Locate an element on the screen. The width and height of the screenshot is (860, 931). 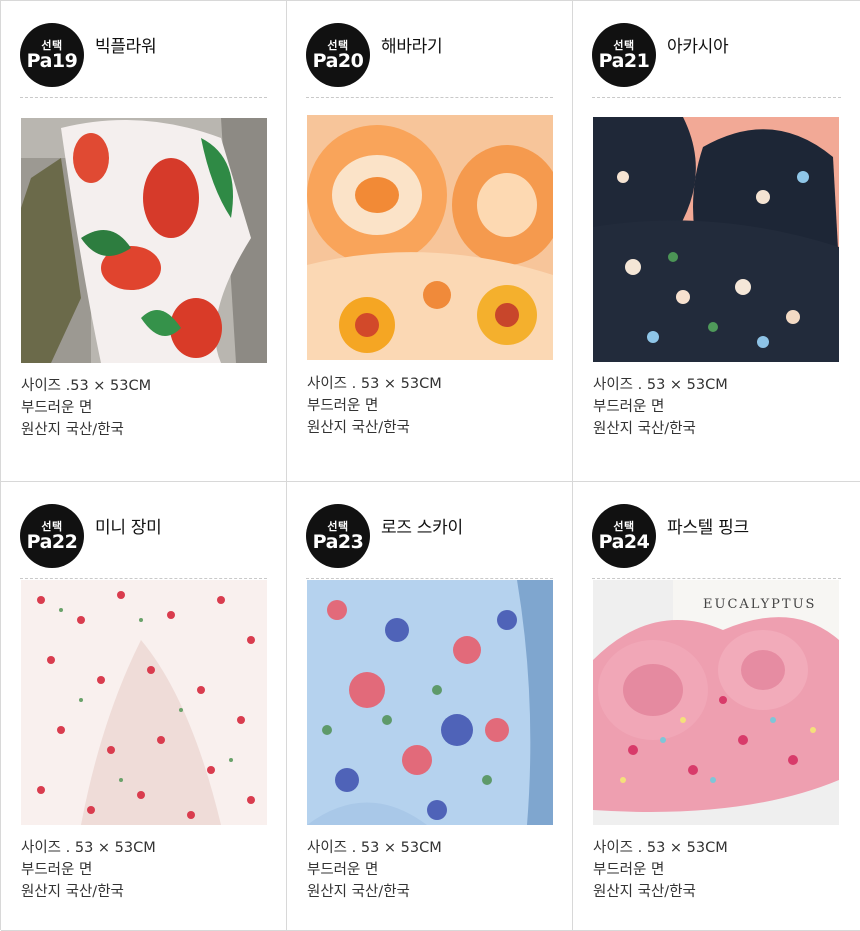
product-name: 아카시아 is located at coordinates (698, 47).